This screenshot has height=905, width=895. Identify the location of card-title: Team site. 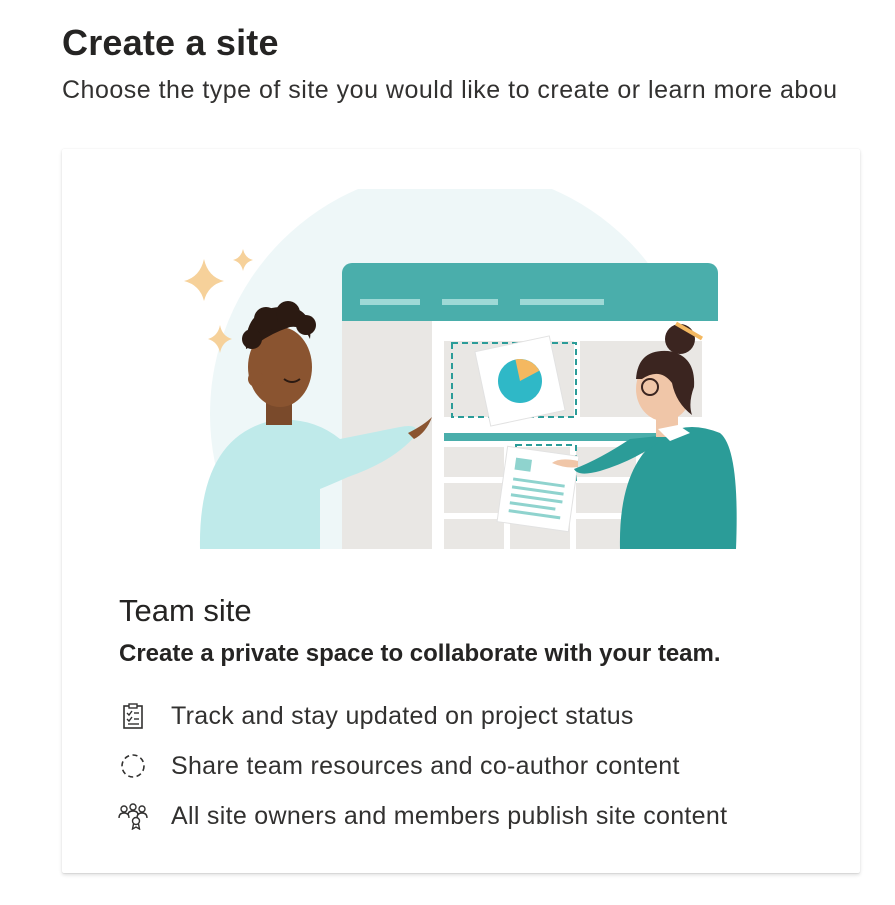
(185, 610).